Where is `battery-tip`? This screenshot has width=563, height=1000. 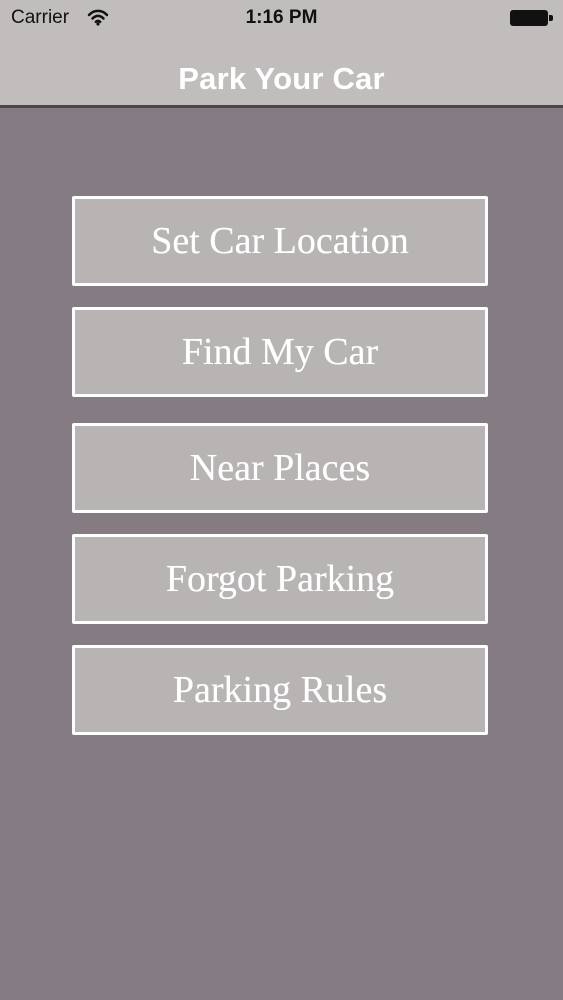
battery-tip is located at coordinates (551, 18).